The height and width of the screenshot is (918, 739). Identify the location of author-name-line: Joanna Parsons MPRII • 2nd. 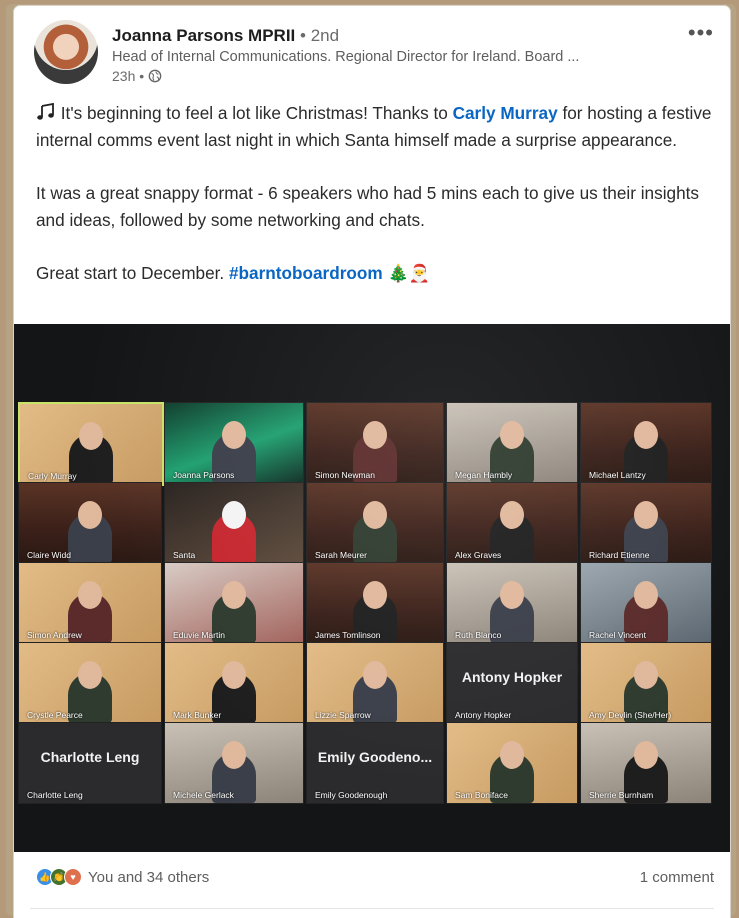
(225, 36).